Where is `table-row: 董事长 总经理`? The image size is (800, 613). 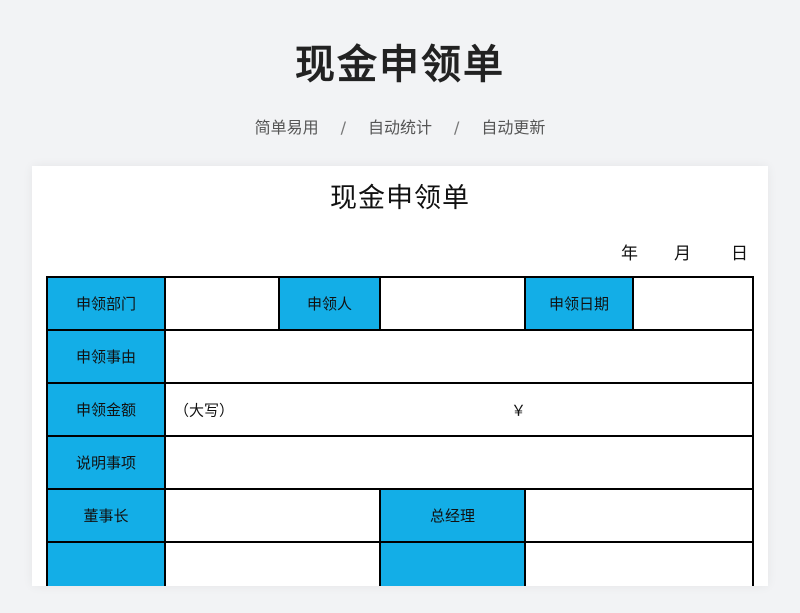 table-row: 董事长 总经理 is located at coordinates (400, 515).